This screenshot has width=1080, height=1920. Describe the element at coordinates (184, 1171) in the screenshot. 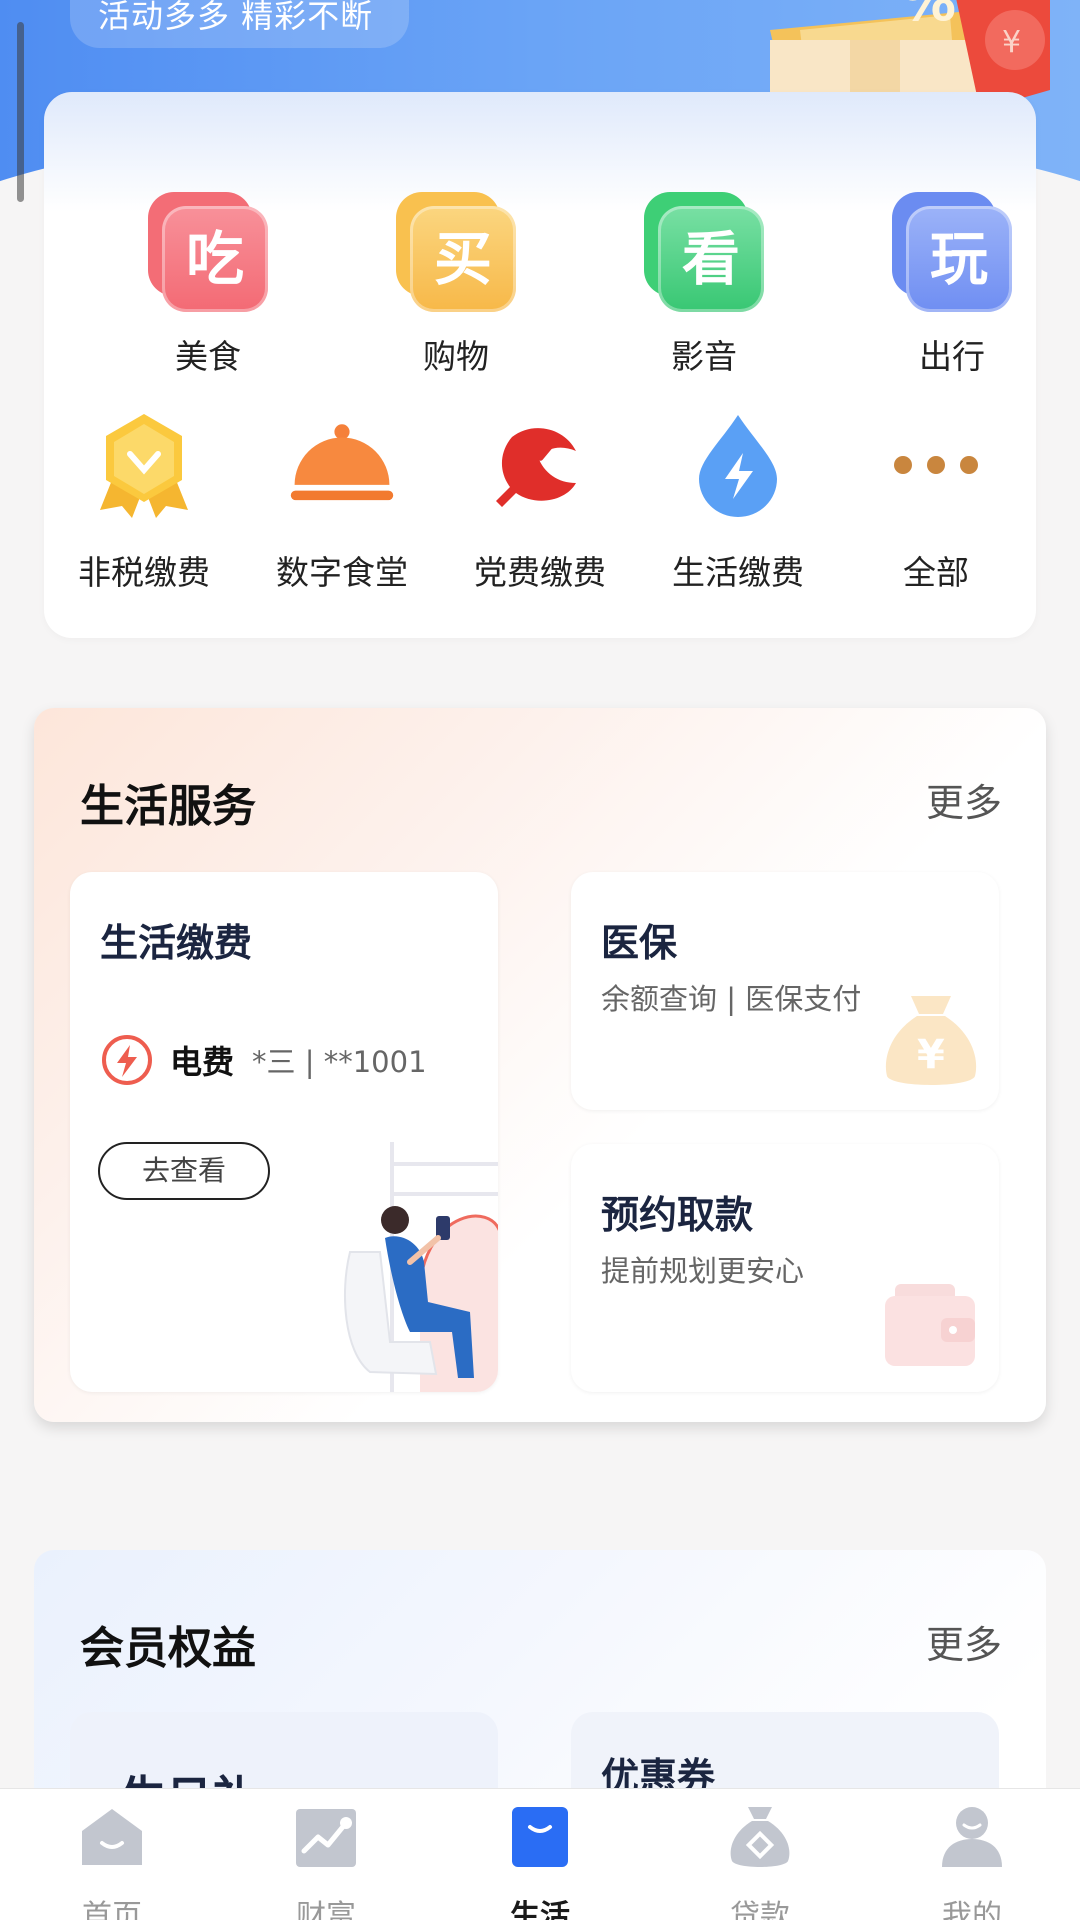

I see `view-button: 去查看` at that location.